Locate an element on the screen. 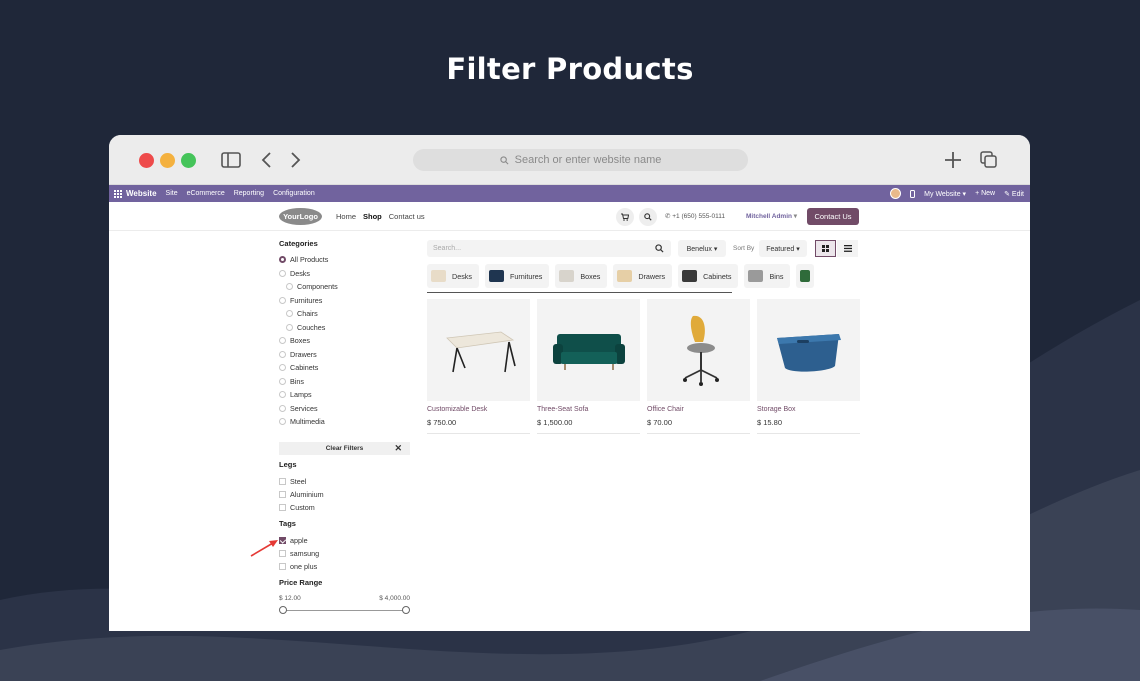 This screenshot has width=1140, height=681. clear-filters-button: Clear Filters ✕ is located at coordinates (344, 448).